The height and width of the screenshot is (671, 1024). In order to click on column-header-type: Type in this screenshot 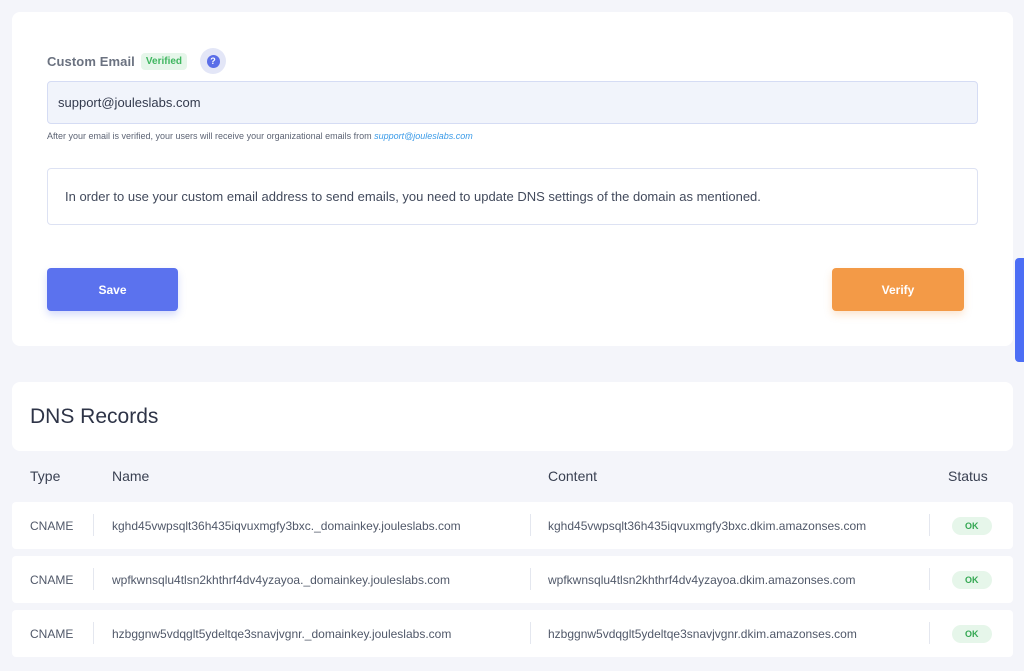, I will do `click(45, 476)`.